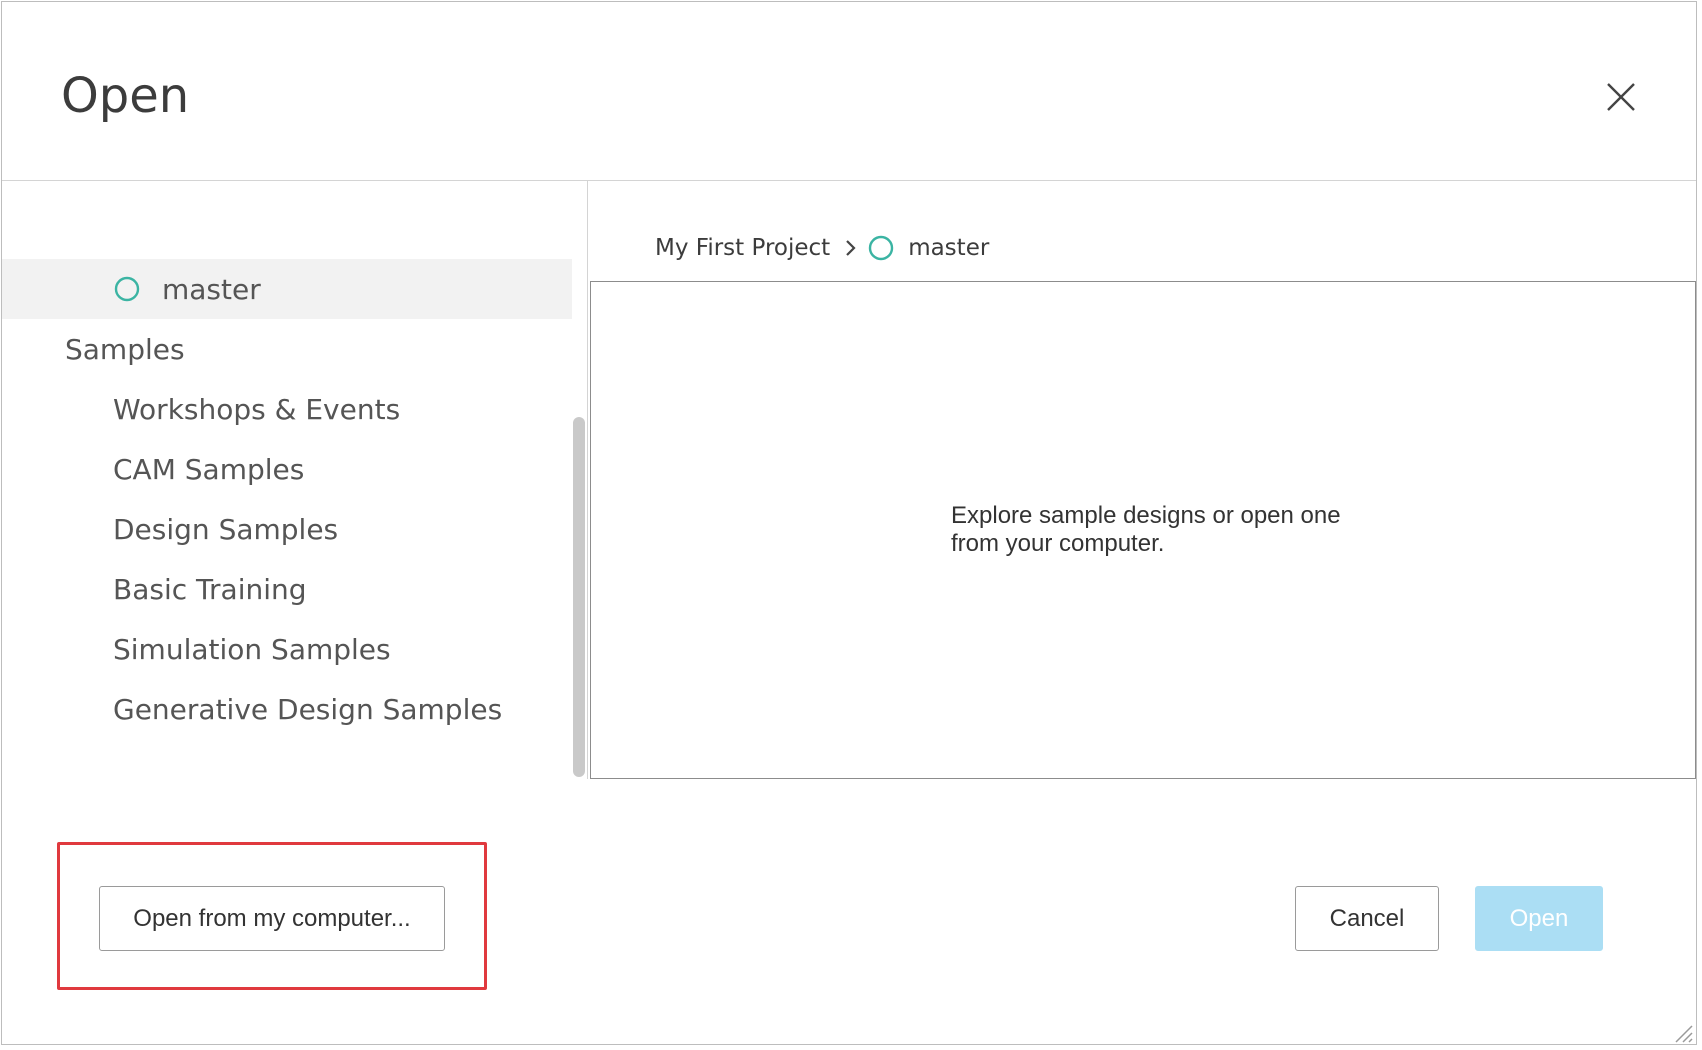 This screenshot has width=1702, height=1050. I want to click on breadcrumb-branch: master, so click(948, 248).